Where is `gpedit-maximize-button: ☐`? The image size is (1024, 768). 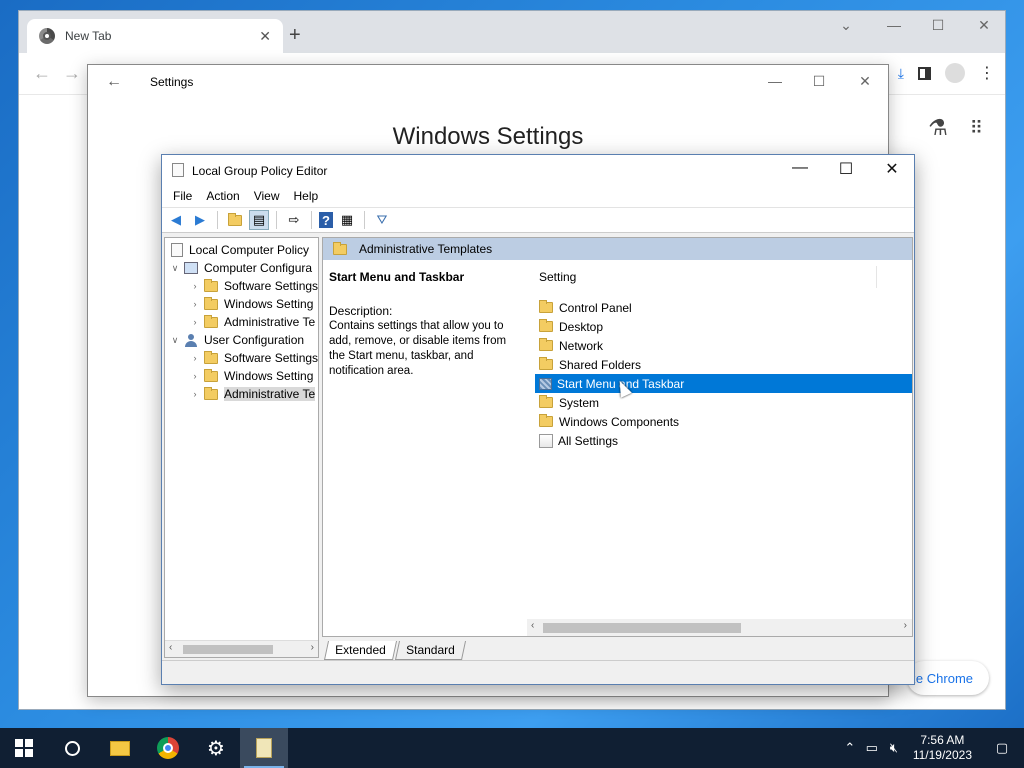
gpedit-maximize-button: ☐ is located at coordinates (846, 169).